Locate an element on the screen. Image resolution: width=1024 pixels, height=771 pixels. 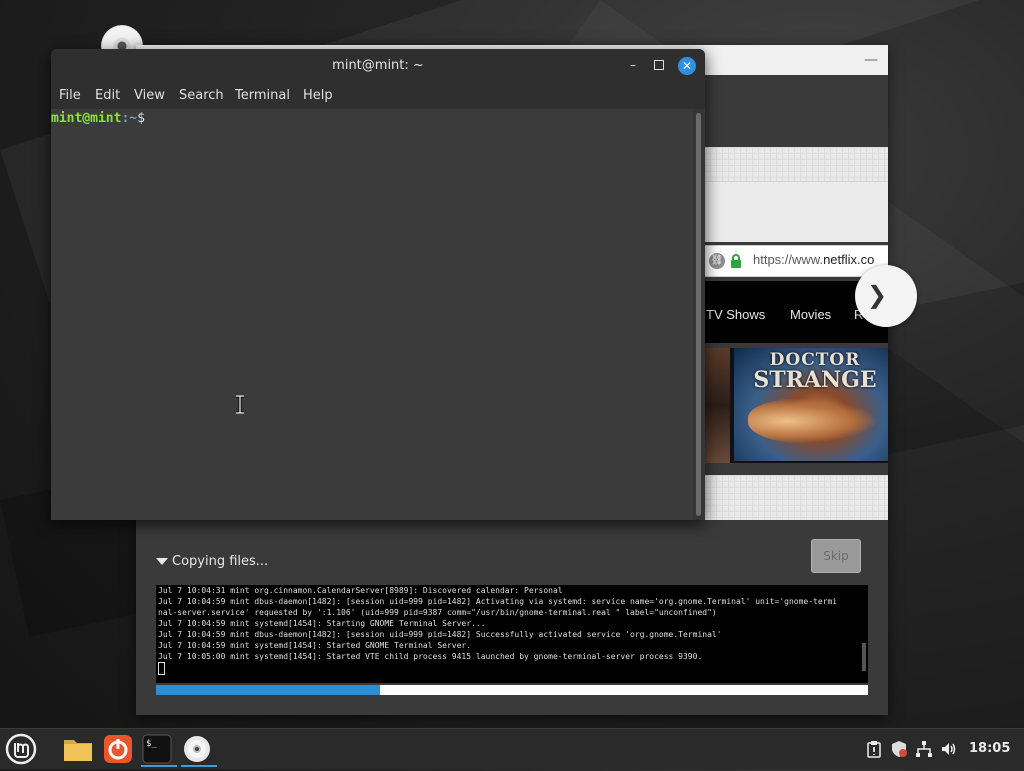
clock: 18:05 is located at coordinates (989, 748).